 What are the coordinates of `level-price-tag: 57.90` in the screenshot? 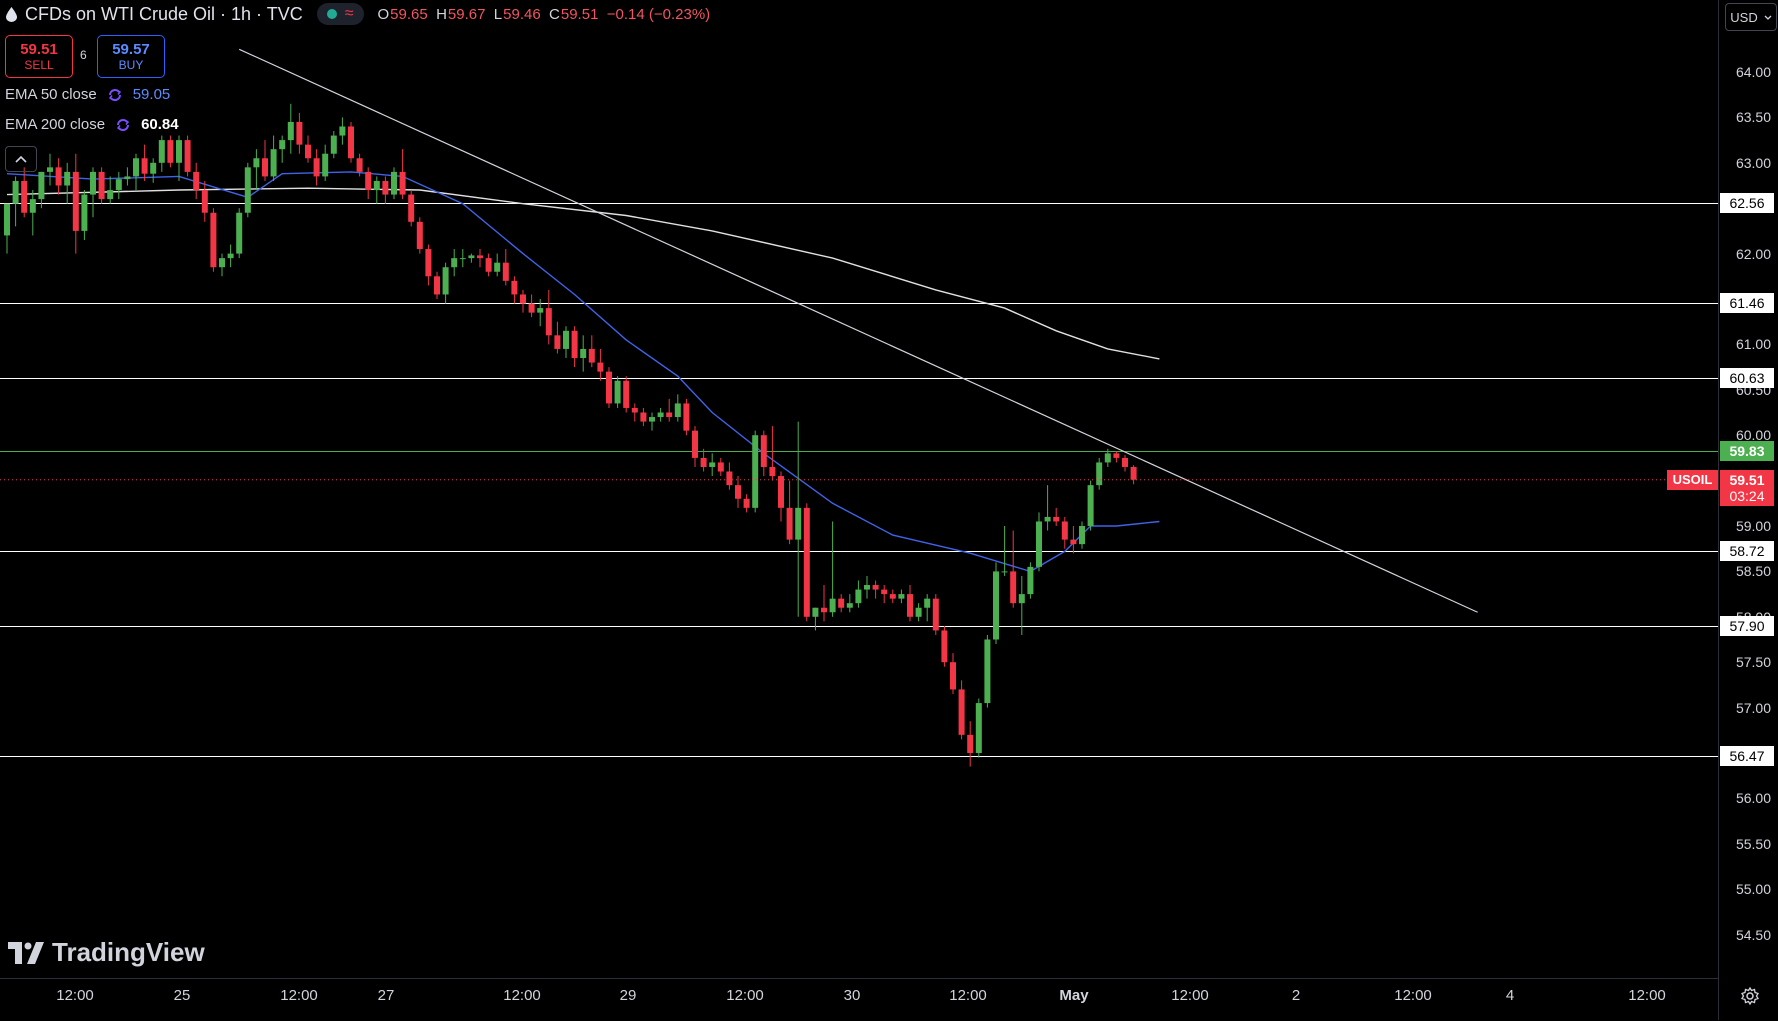 It's located at (1747, 625).